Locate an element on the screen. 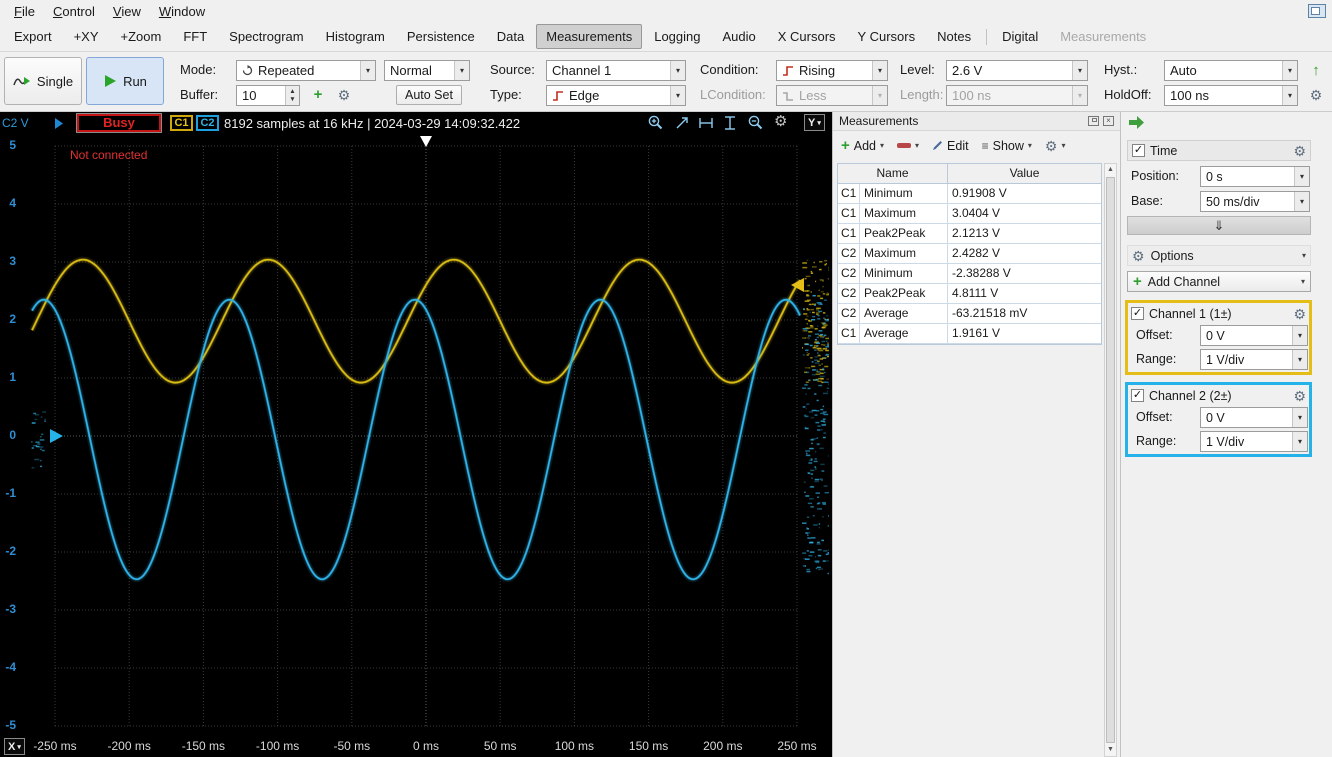 Image resolution: width=1332 pixels, height=757 pixels. buffer-spinbox: 10 ▲ ▼ is located at coordinates (268, 95).